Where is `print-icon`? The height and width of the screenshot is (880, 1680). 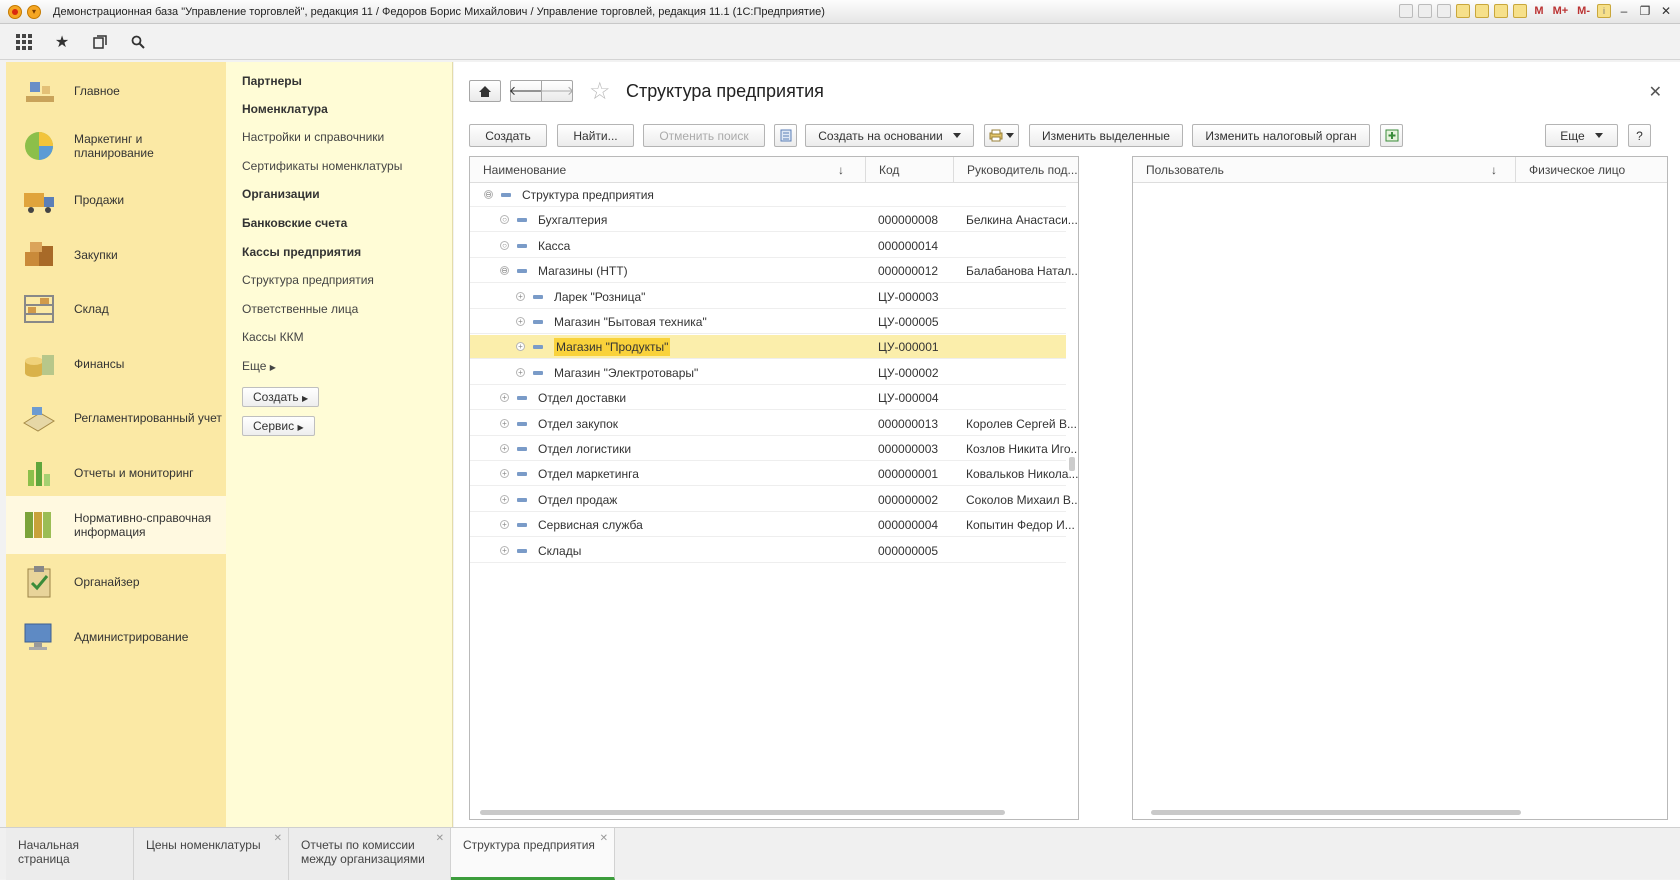
print-icon is located at coordinates (1425, 11).